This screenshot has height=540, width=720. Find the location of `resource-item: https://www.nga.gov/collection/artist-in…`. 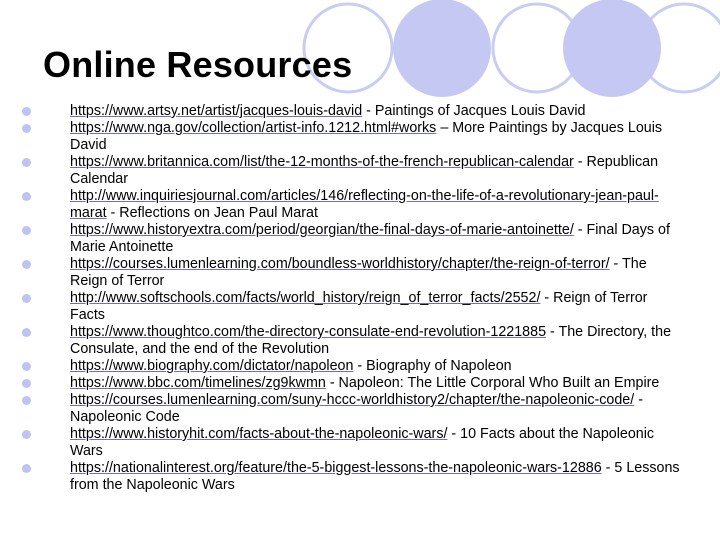

resource-item: https://www.nga.gov/collection/artist-in… is located at coordinates (352, 137).